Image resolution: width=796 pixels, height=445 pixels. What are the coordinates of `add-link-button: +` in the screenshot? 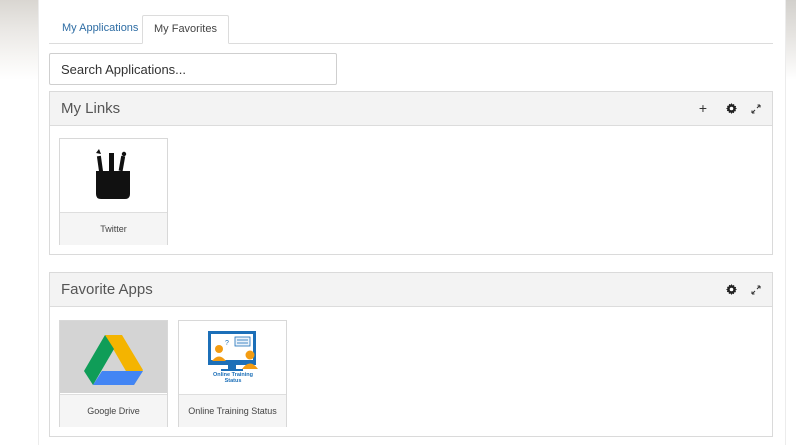 It's located at (703, 108).